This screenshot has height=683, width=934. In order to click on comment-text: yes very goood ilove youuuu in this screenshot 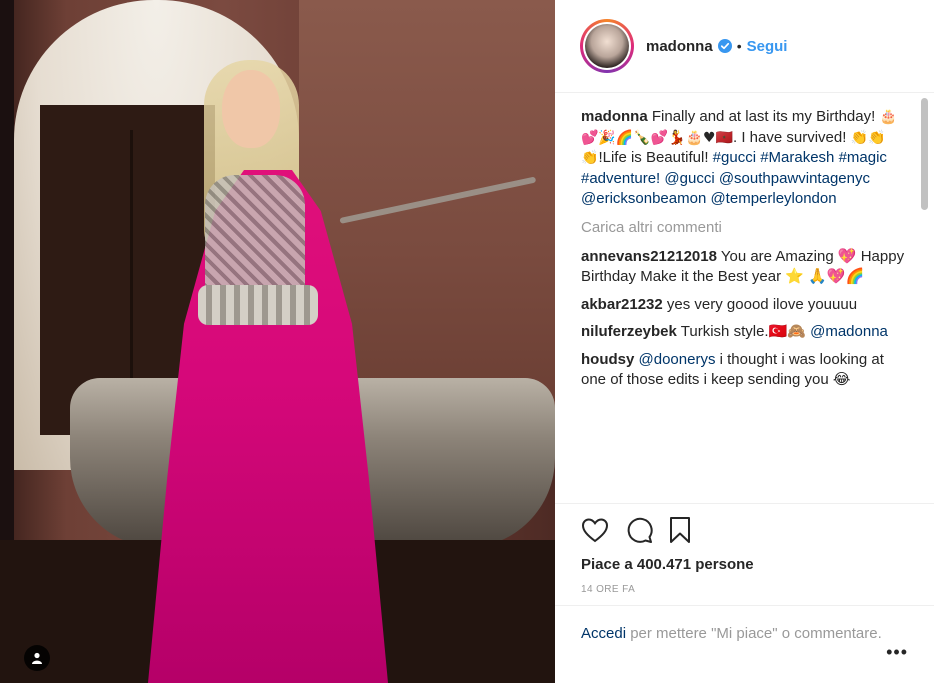, I will do `click(762, 304)`.